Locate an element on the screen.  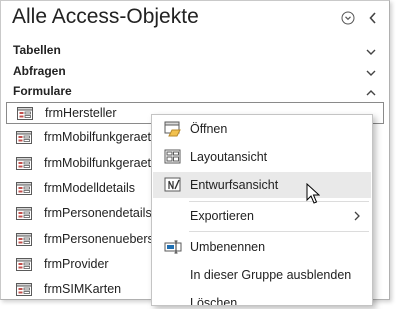
layout-view-icon is located at coordinates (173, 157).